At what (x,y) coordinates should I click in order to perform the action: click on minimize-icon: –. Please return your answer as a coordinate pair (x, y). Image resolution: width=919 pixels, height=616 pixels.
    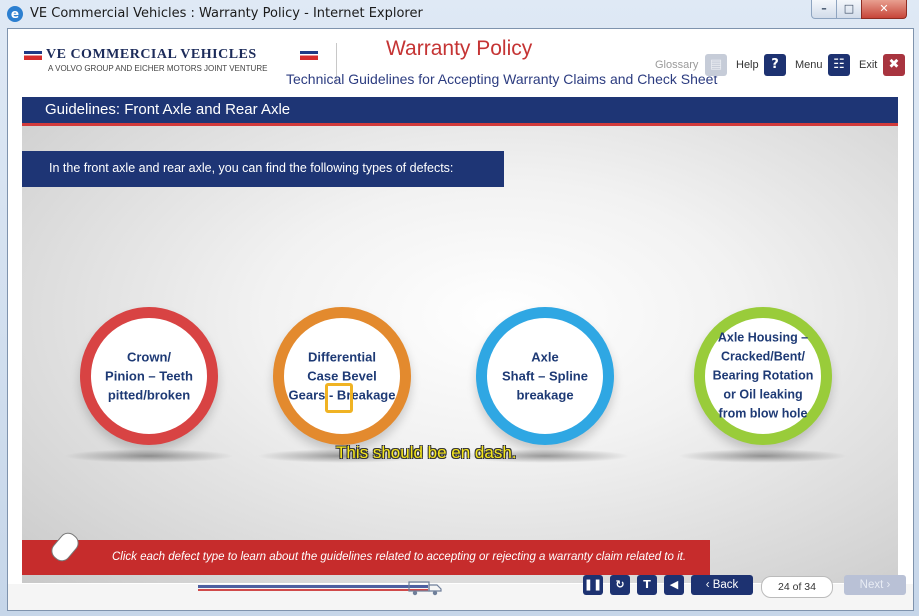
    Looking at the image, I should click on (824, 8).